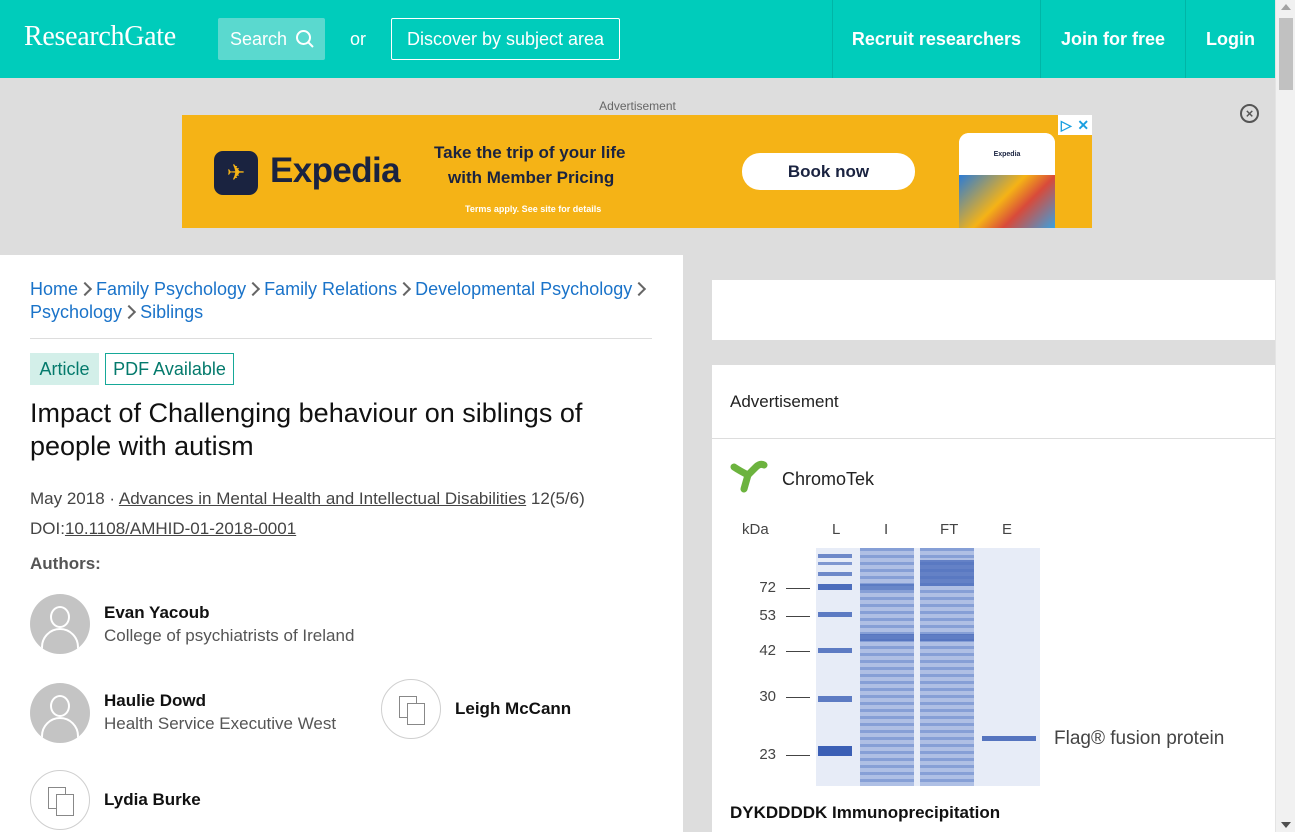 The image size is (1295, 832). What do you see at coordinates (767, 615) in the screenshot?
I see `mw-marker-label: 53` at bounding box center [767, 615].